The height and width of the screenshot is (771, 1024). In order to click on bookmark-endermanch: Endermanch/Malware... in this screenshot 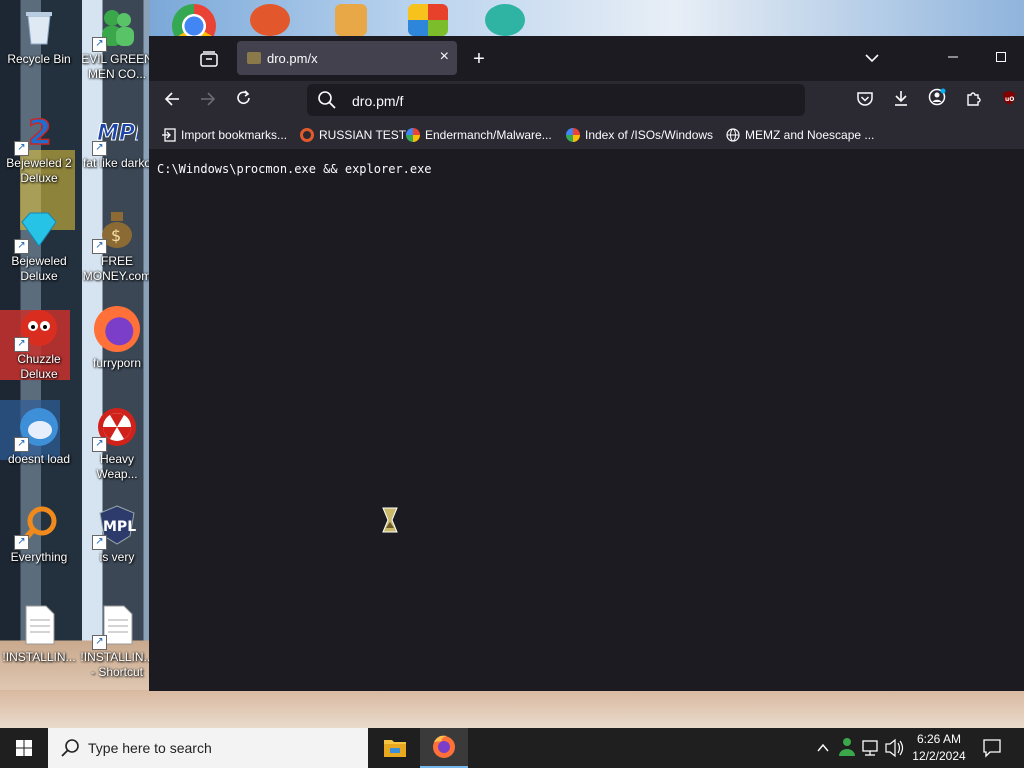, I will do `click(479, 135)`.